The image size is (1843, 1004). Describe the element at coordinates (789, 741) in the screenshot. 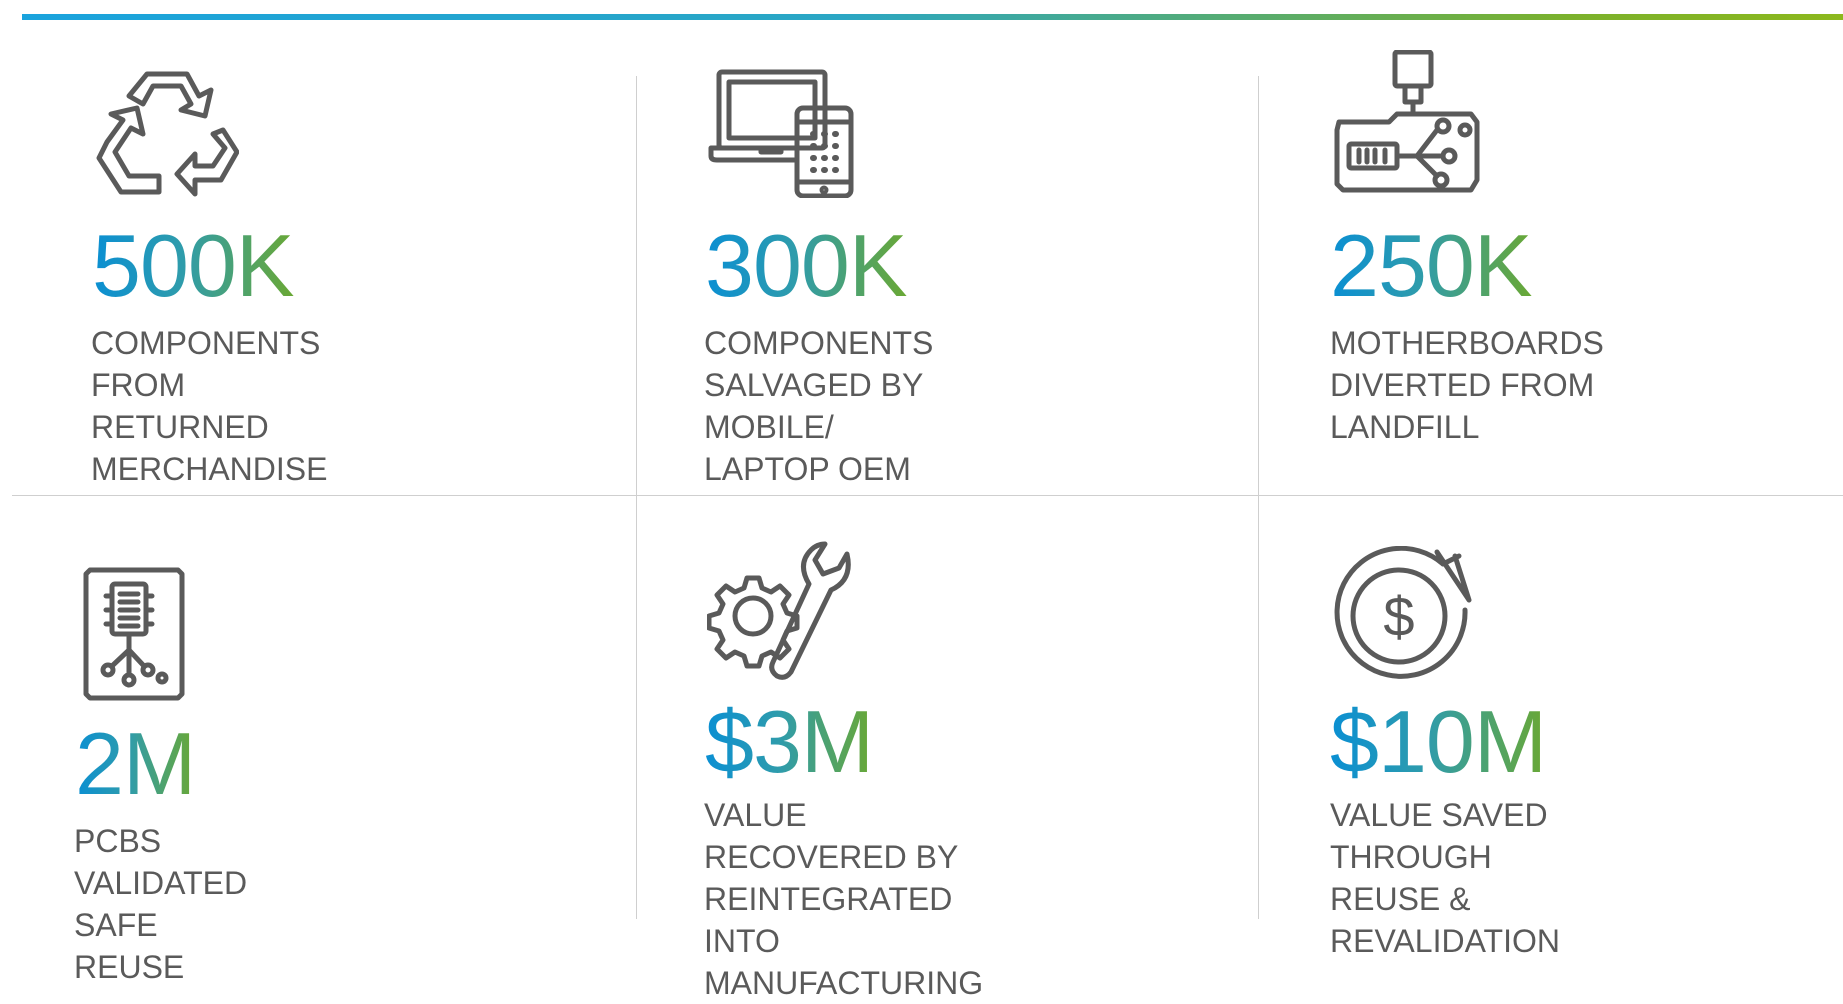

I see `stat-value-3m: $3M` at that location.